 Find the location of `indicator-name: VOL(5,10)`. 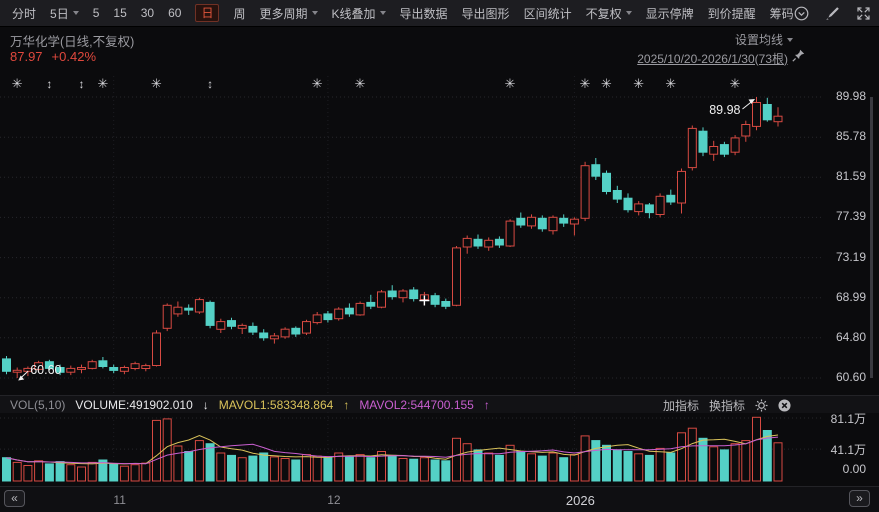

indicator-name: VOL(5,10) is located at coordinates (38, 404).